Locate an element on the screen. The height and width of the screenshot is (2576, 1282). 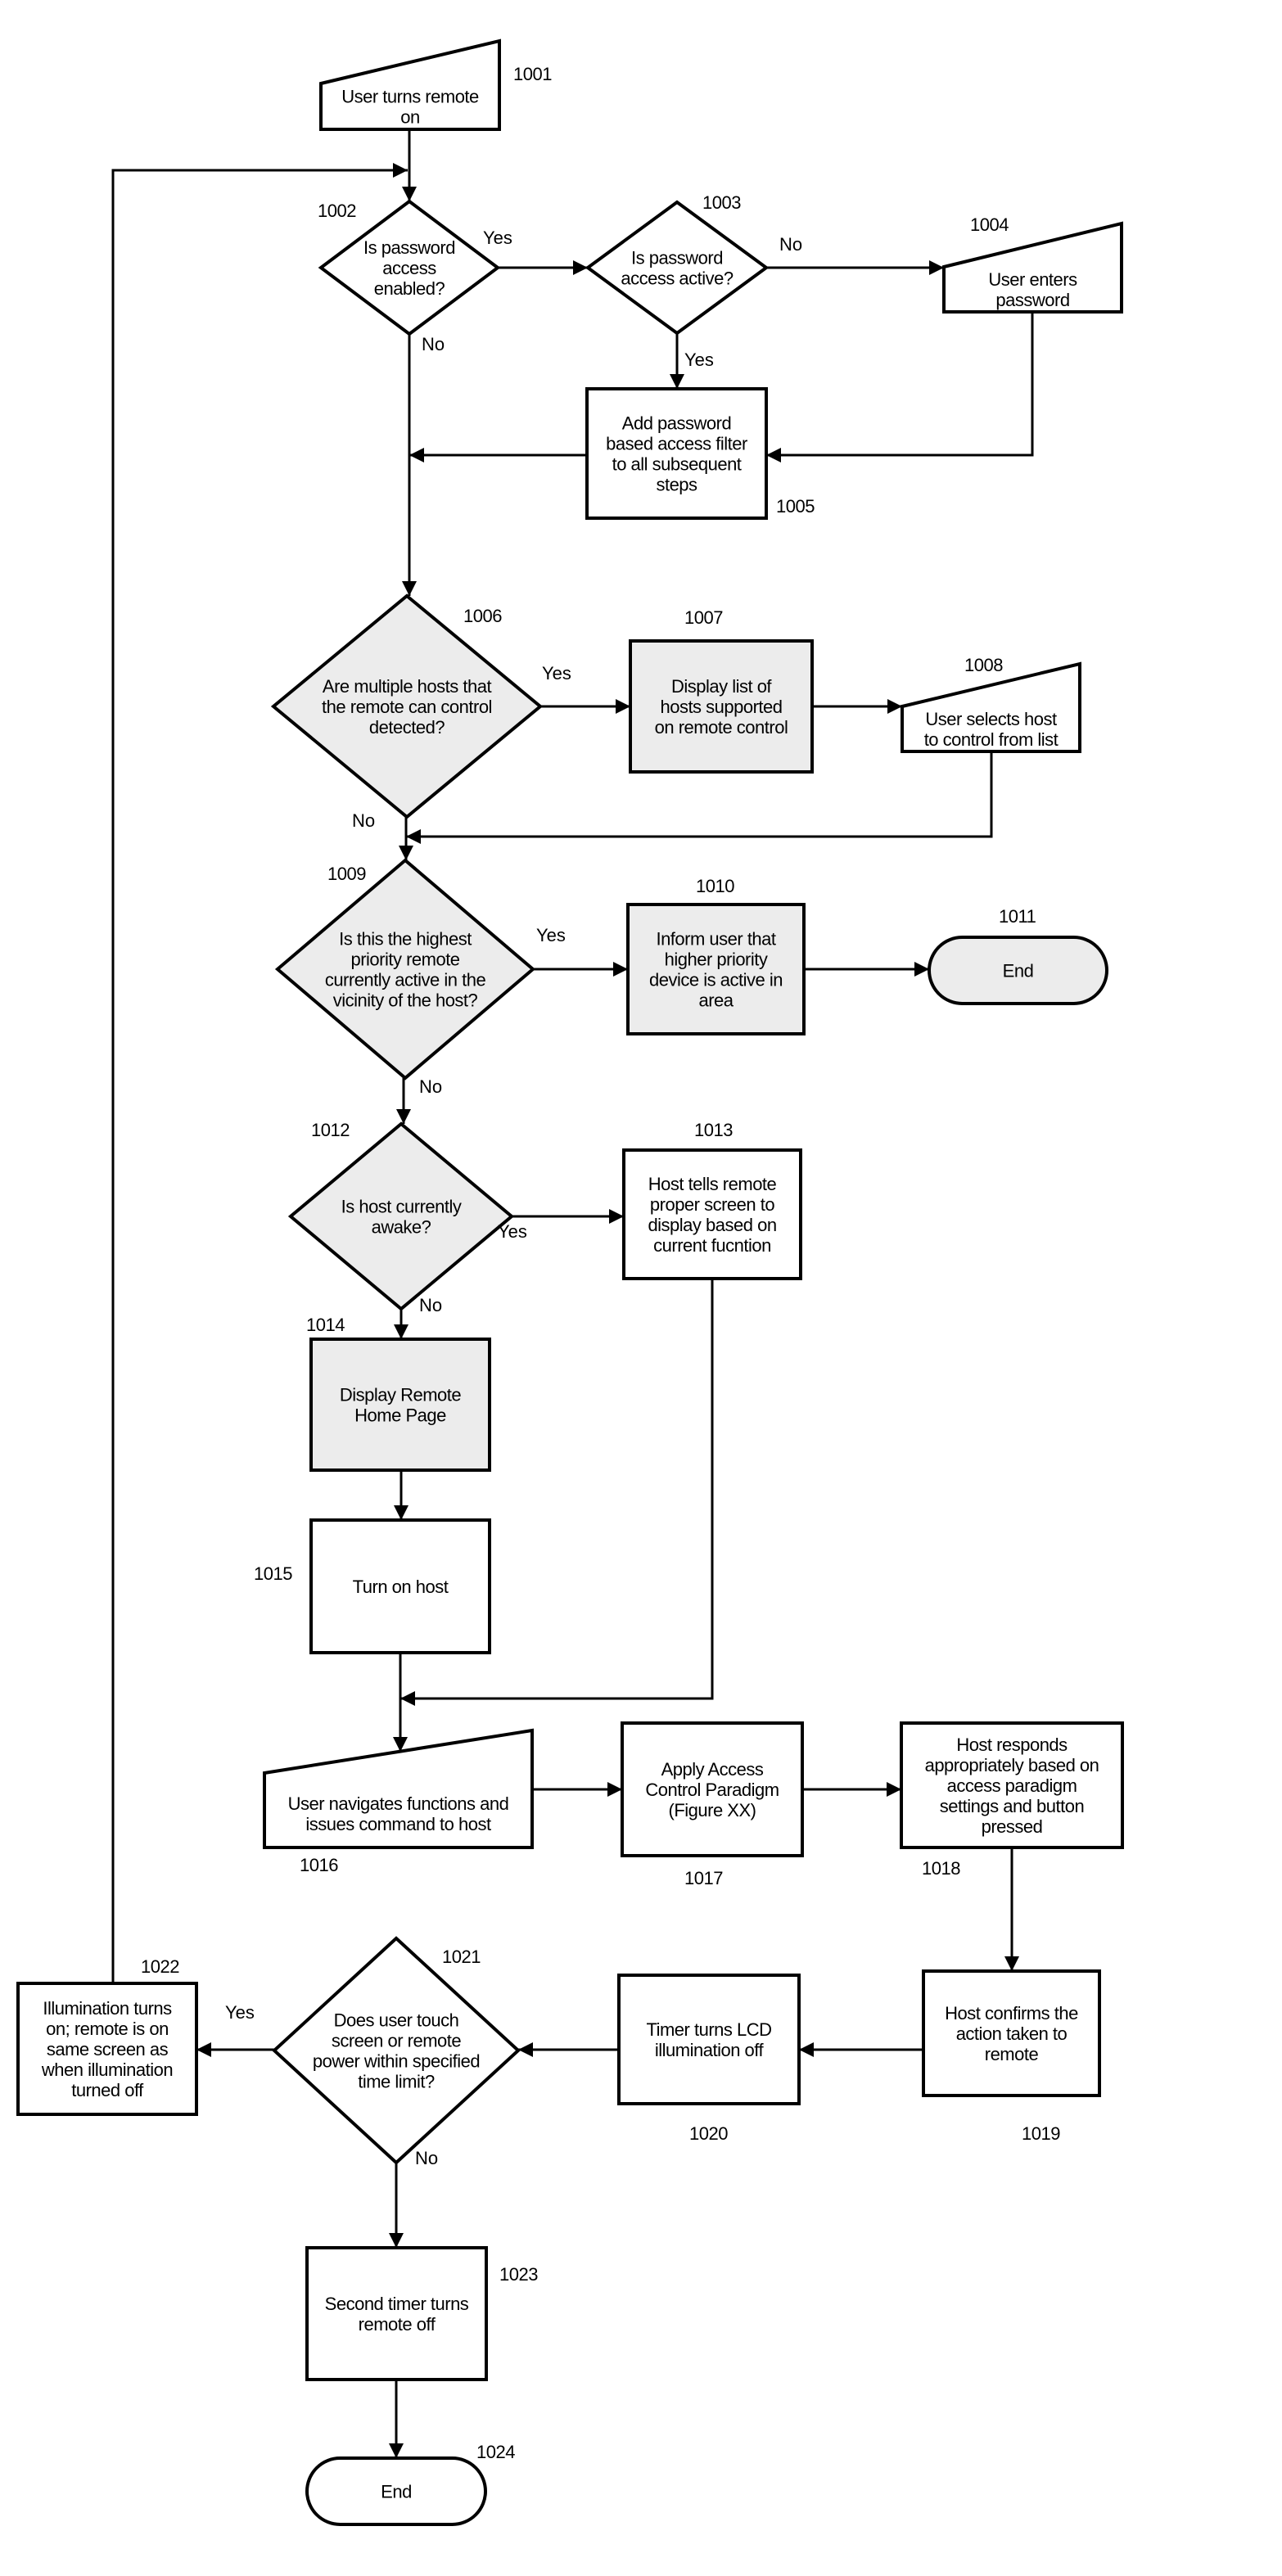
node-text-line: enabled? is located at coordinates (409, 288).